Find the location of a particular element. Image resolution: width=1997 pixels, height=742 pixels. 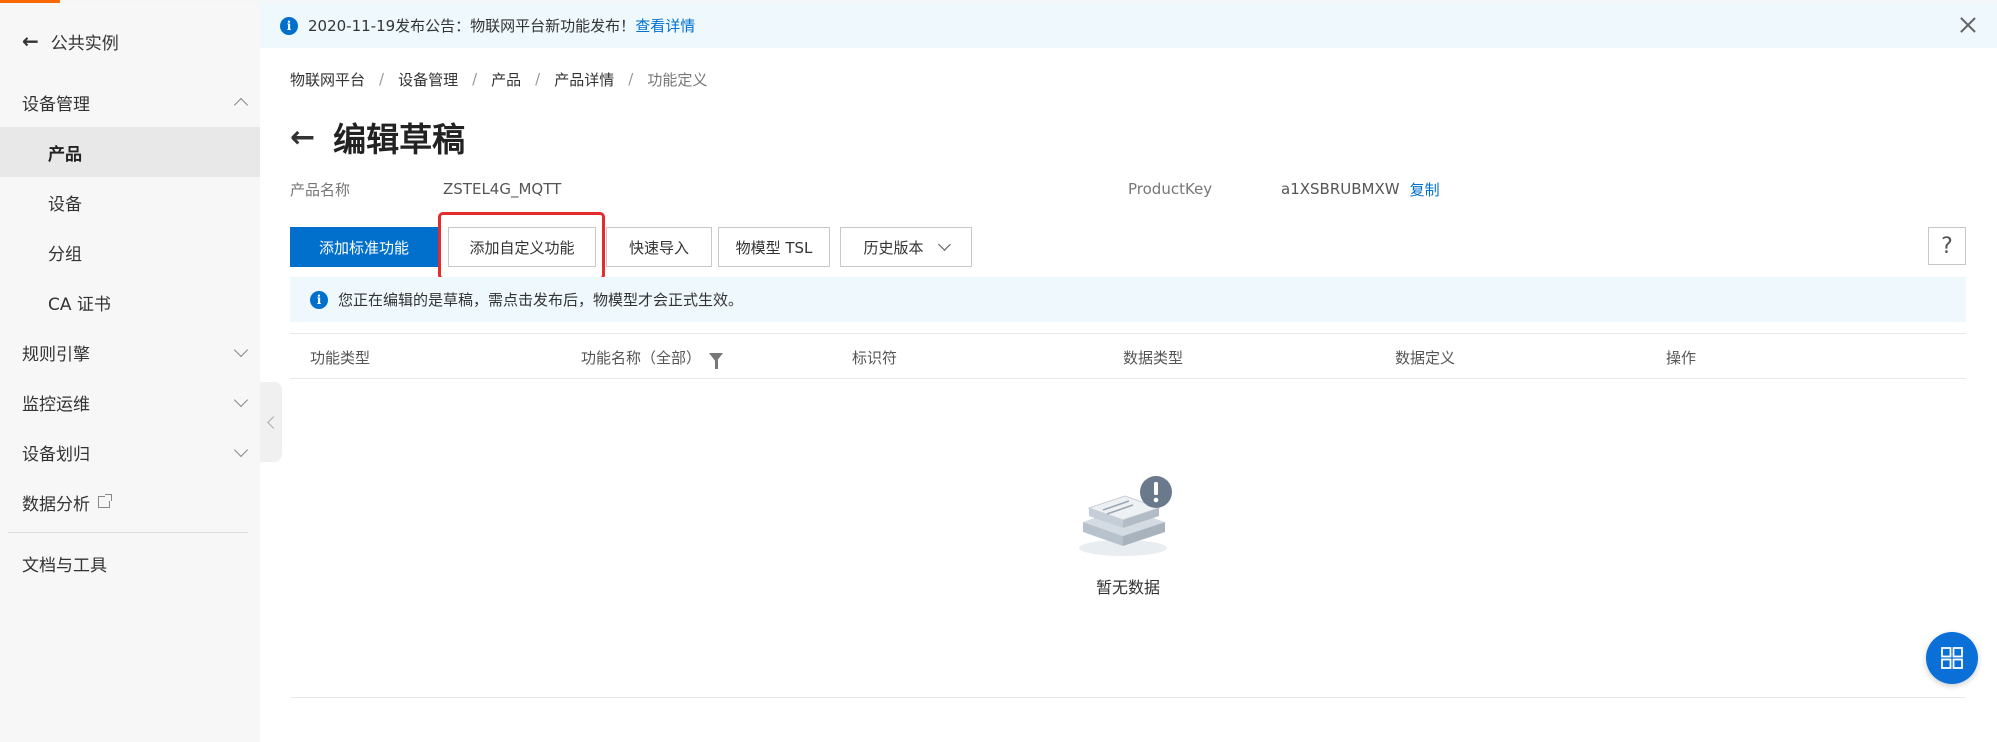

sidebar-divider is located at coordinates (128, 532).